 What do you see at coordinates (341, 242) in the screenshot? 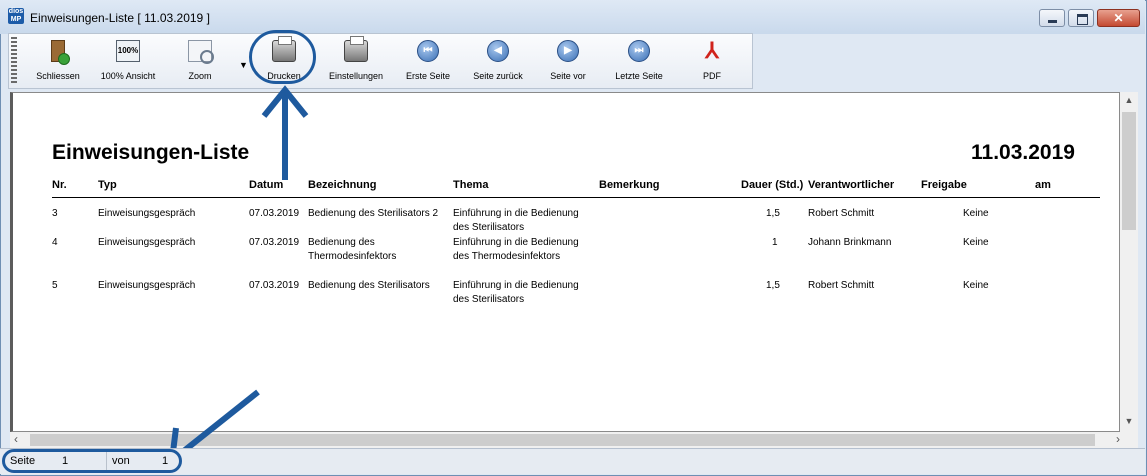
I see `table-row-bezeichnung: Bedienung des` at bounding box center [341, 242].